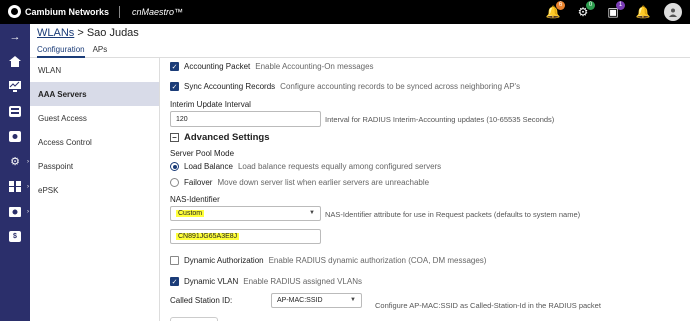  Describe the element at coordinates (15, 136) in the screenshot. I see `wireless-icon` at that location.